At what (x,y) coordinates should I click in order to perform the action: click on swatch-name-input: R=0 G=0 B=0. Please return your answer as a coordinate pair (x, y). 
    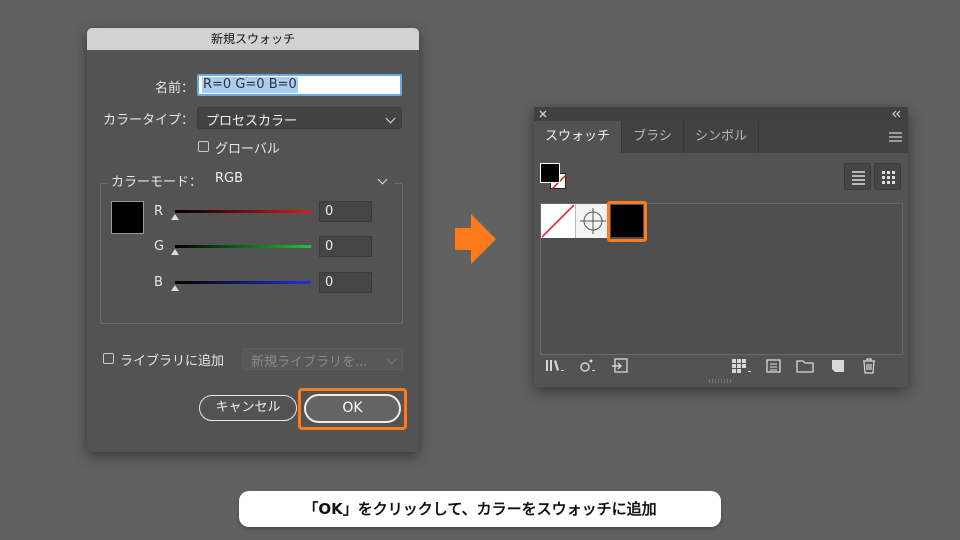
    Looking at the image, I should click on (299, 85).